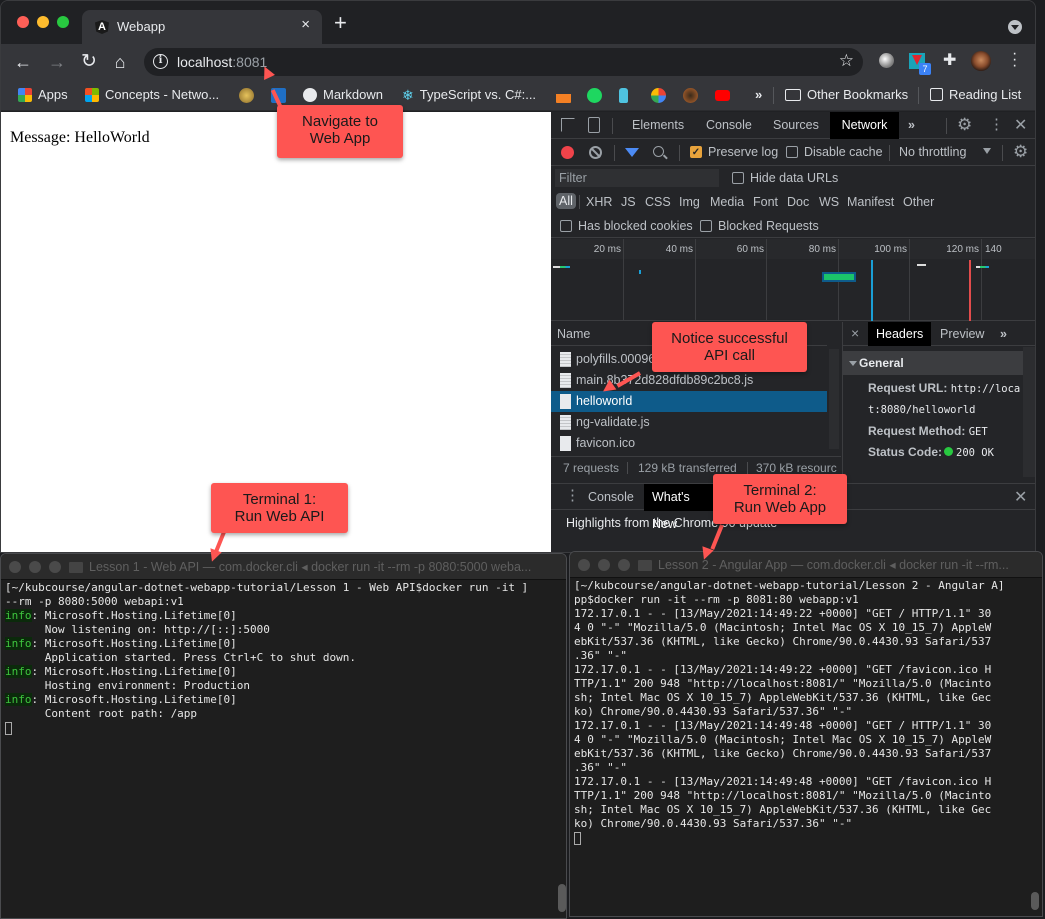  Describe the element at coordinates (962, 334) in the screenshot. I see `tab-preview: Preview` at that location.